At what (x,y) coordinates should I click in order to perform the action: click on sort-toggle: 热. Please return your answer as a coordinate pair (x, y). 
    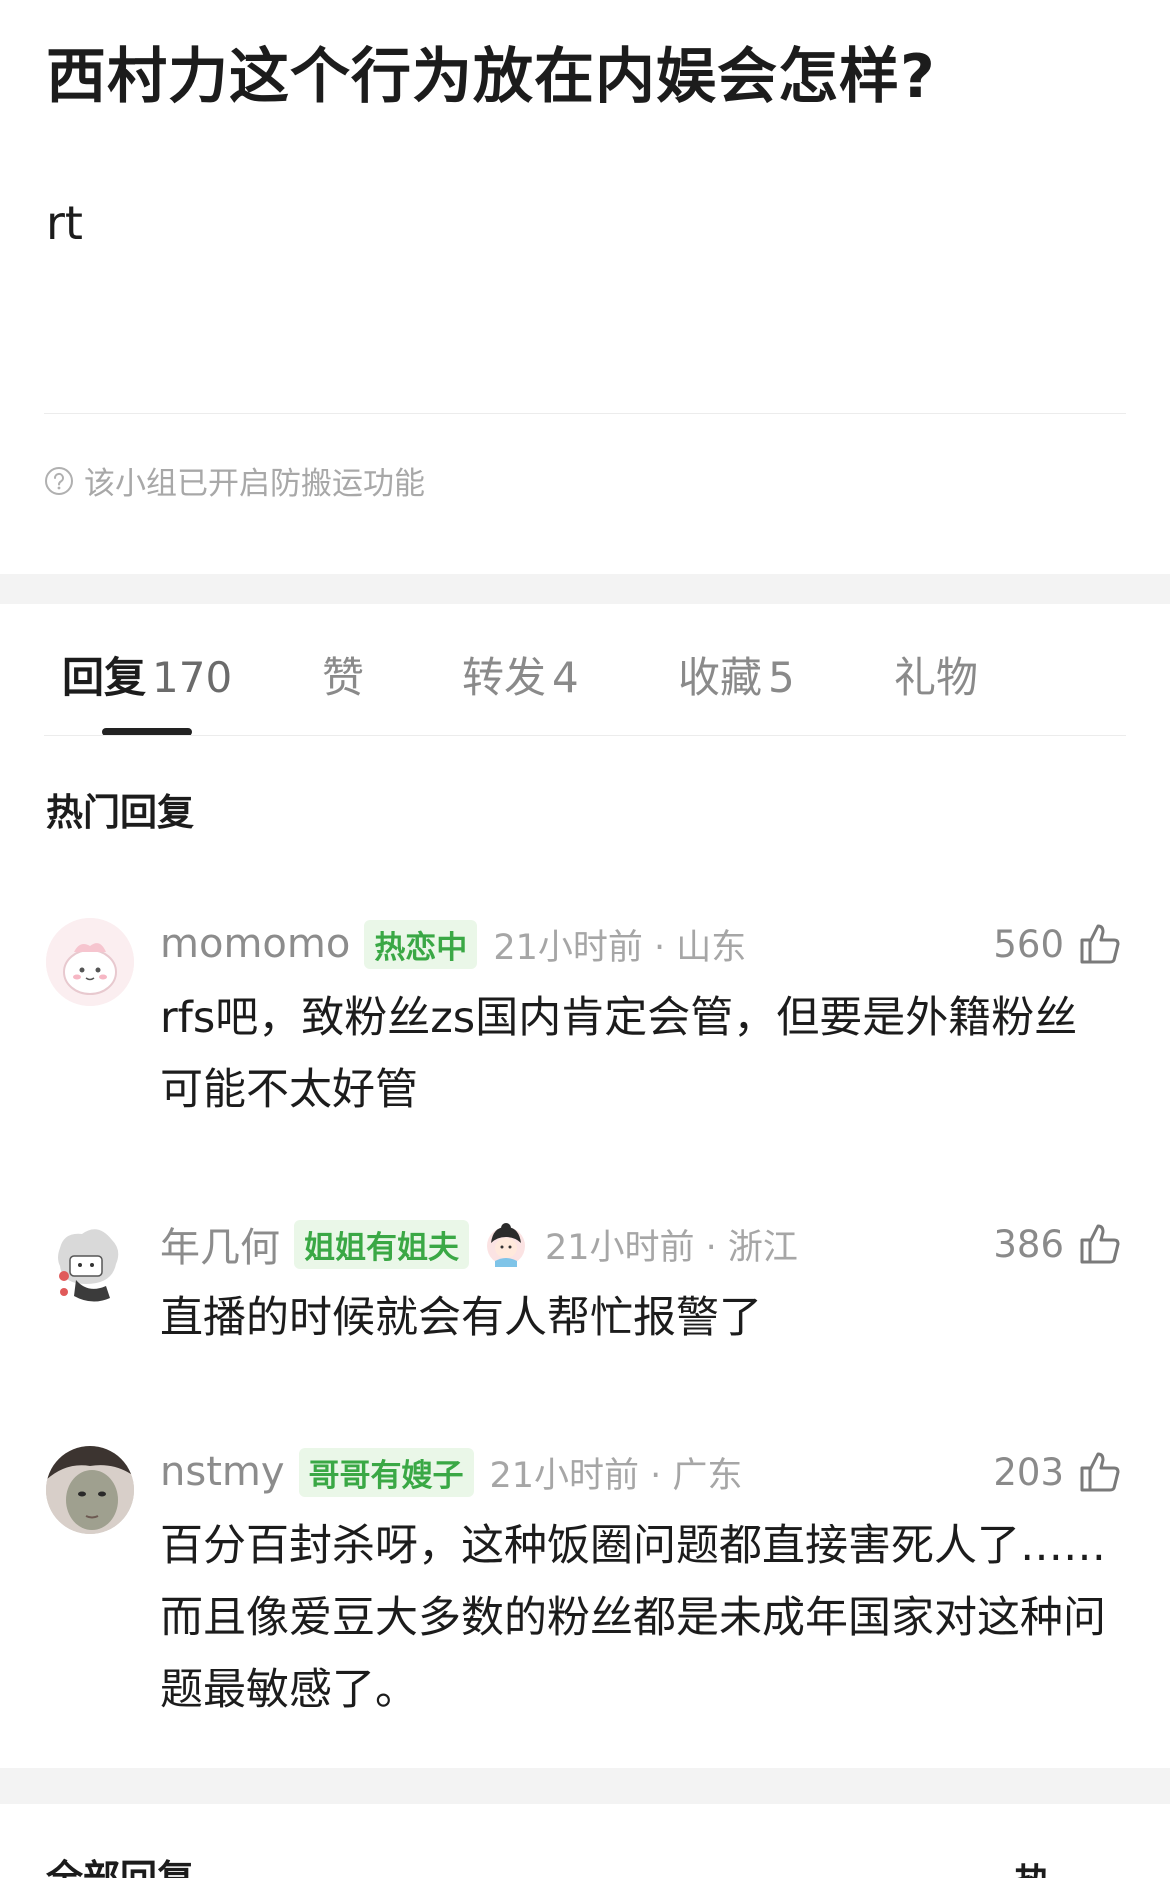
    Looking at the image, I should click on (1032, 1865).